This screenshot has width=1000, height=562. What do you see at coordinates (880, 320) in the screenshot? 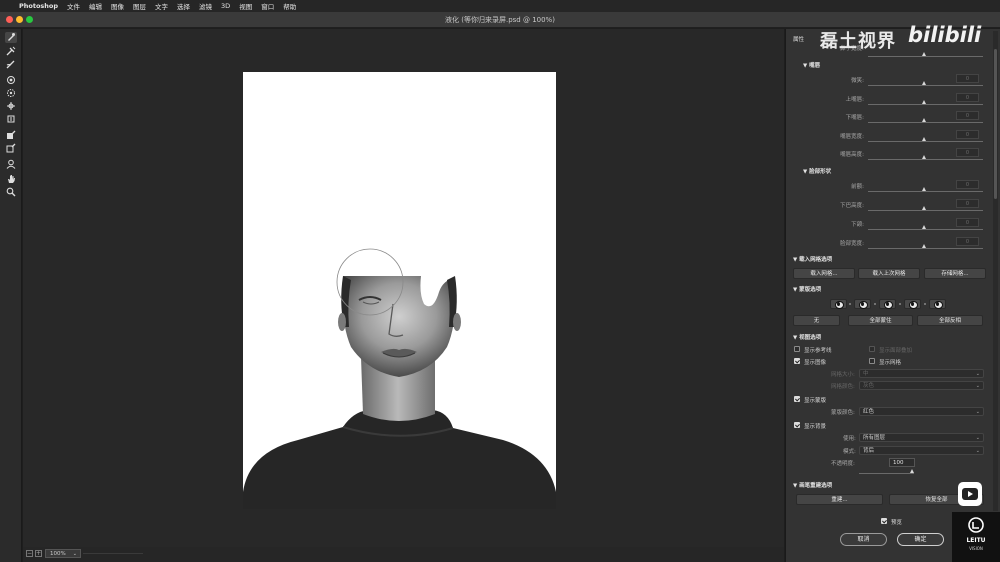
I see `mask-all-button: 全部蒙住` at bounding box center [880, 320].